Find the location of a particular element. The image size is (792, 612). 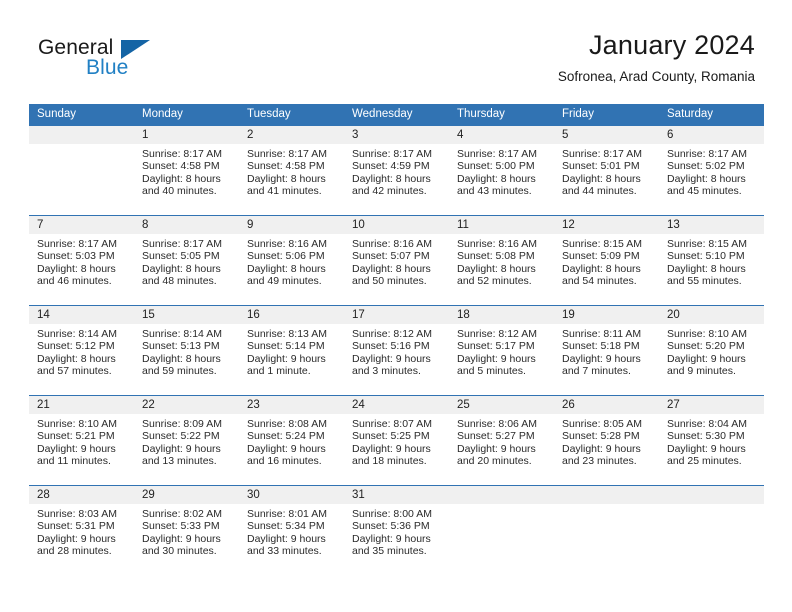

day-detail-line: Sunset: 5:10 PM is located at coordinates (706, 256).